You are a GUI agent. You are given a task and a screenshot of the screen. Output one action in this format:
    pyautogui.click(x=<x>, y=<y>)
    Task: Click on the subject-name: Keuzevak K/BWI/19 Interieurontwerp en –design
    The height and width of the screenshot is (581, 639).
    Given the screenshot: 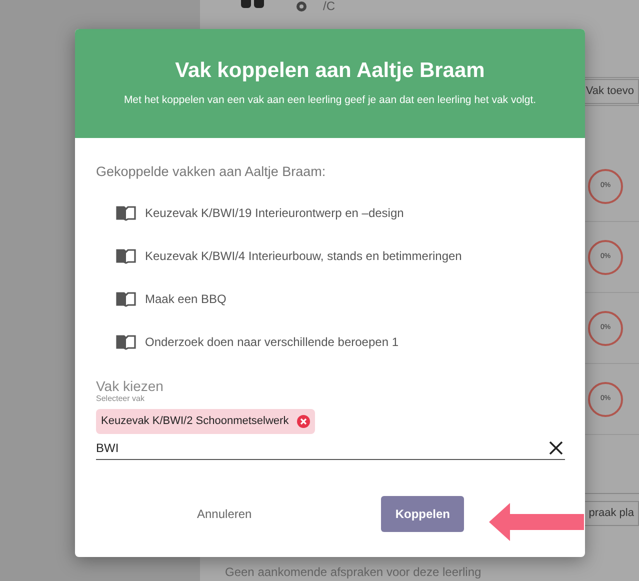 What is the action you would take?
    pyautogui.click(x=274, y=213)
    